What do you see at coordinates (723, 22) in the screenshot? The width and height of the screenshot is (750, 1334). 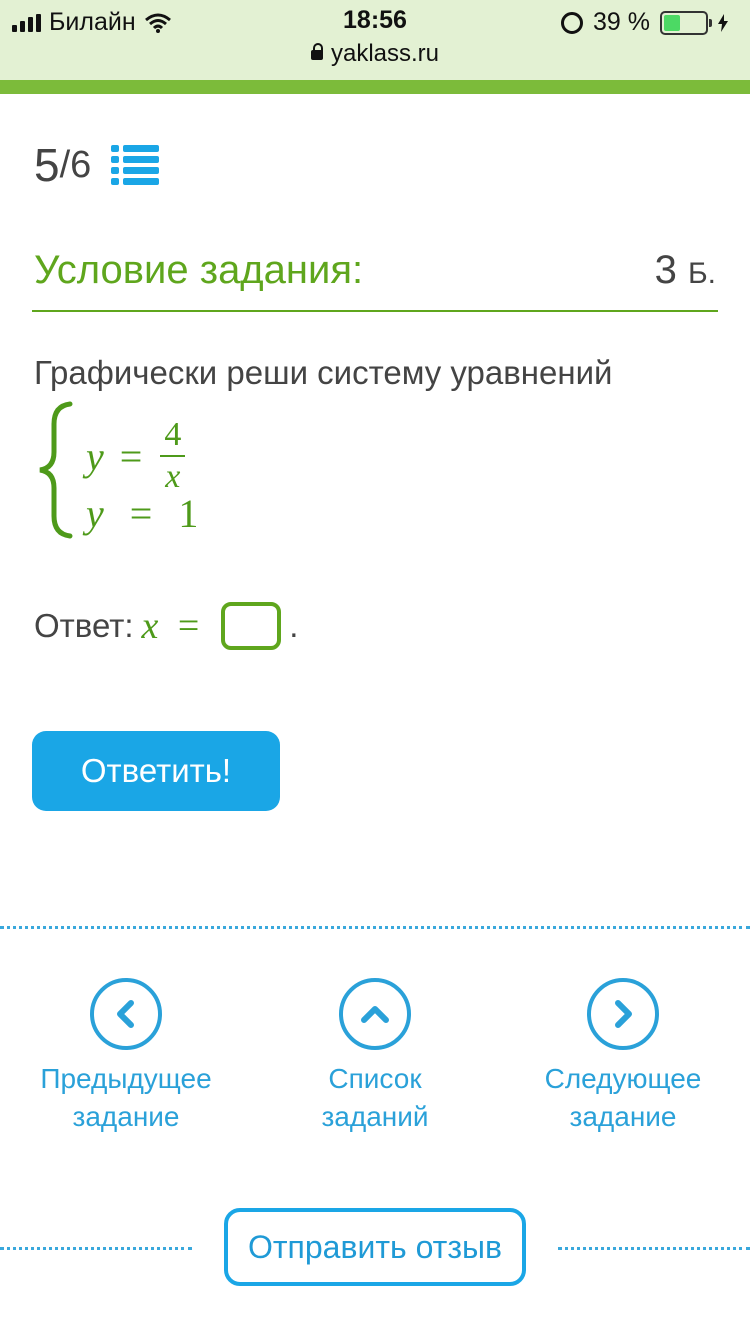 I see `charging-icon` at bounding box center [723, 22].